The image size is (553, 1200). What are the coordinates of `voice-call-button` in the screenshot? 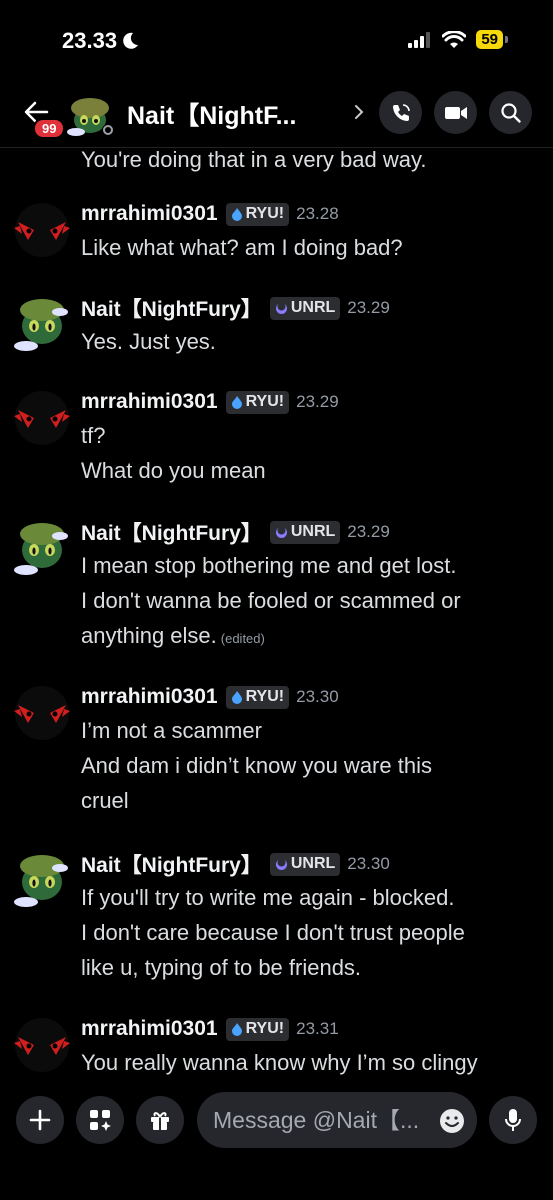 It's located at (400, 112).